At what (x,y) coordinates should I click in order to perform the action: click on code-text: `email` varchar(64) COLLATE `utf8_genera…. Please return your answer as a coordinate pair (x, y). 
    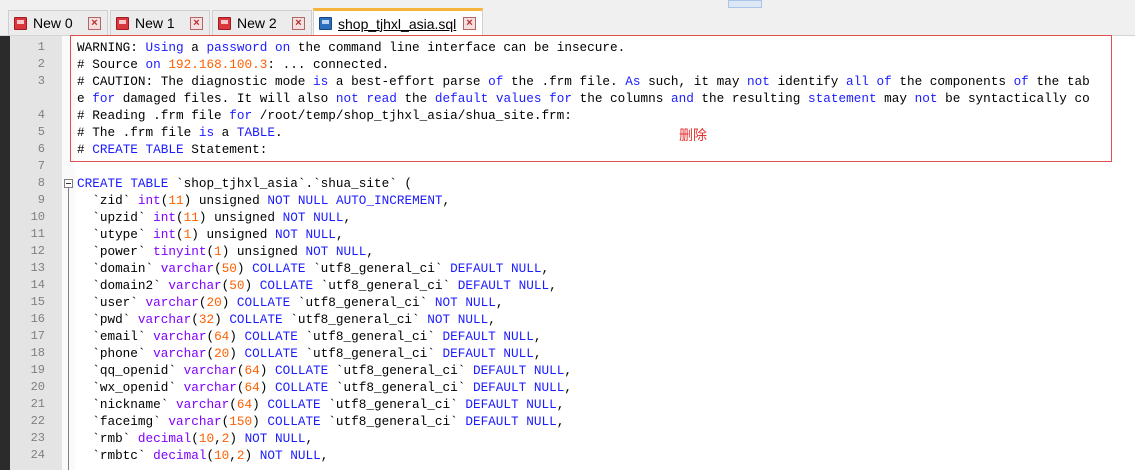
    Looking at the image, I should click on (309, 336).